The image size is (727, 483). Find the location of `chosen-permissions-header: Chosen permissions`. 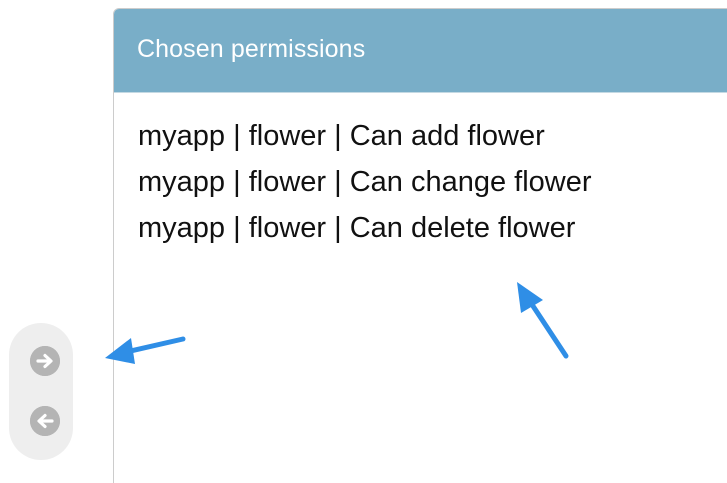

chosen-permissions-header: Chosen permissions is located at coordinates (420, 51).